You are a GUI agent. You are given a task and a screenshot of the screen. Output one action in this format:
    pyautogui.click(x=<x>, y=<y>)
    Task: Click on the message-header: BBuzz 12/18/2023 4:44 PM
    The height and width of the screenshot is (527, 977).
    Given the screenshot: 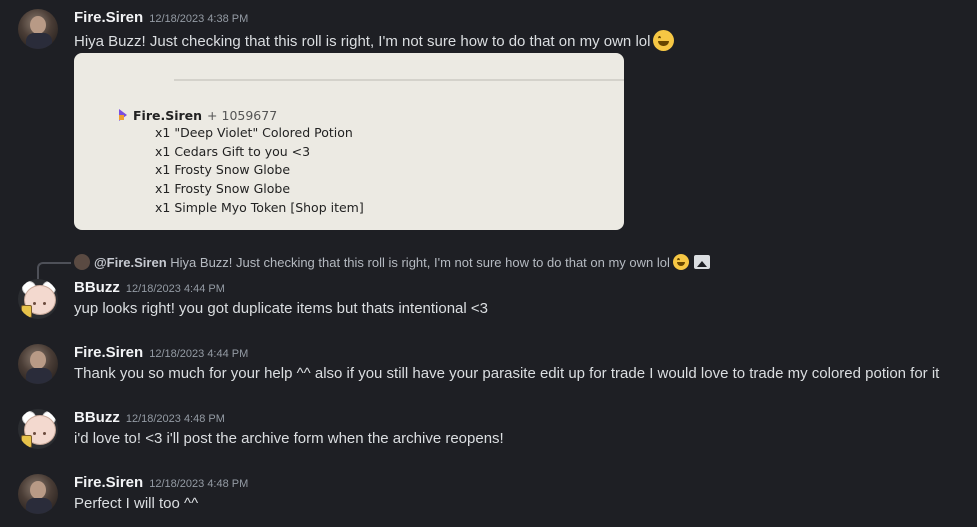 What is the action you would take?
    pyautogui.click(x=149, y=288)
    